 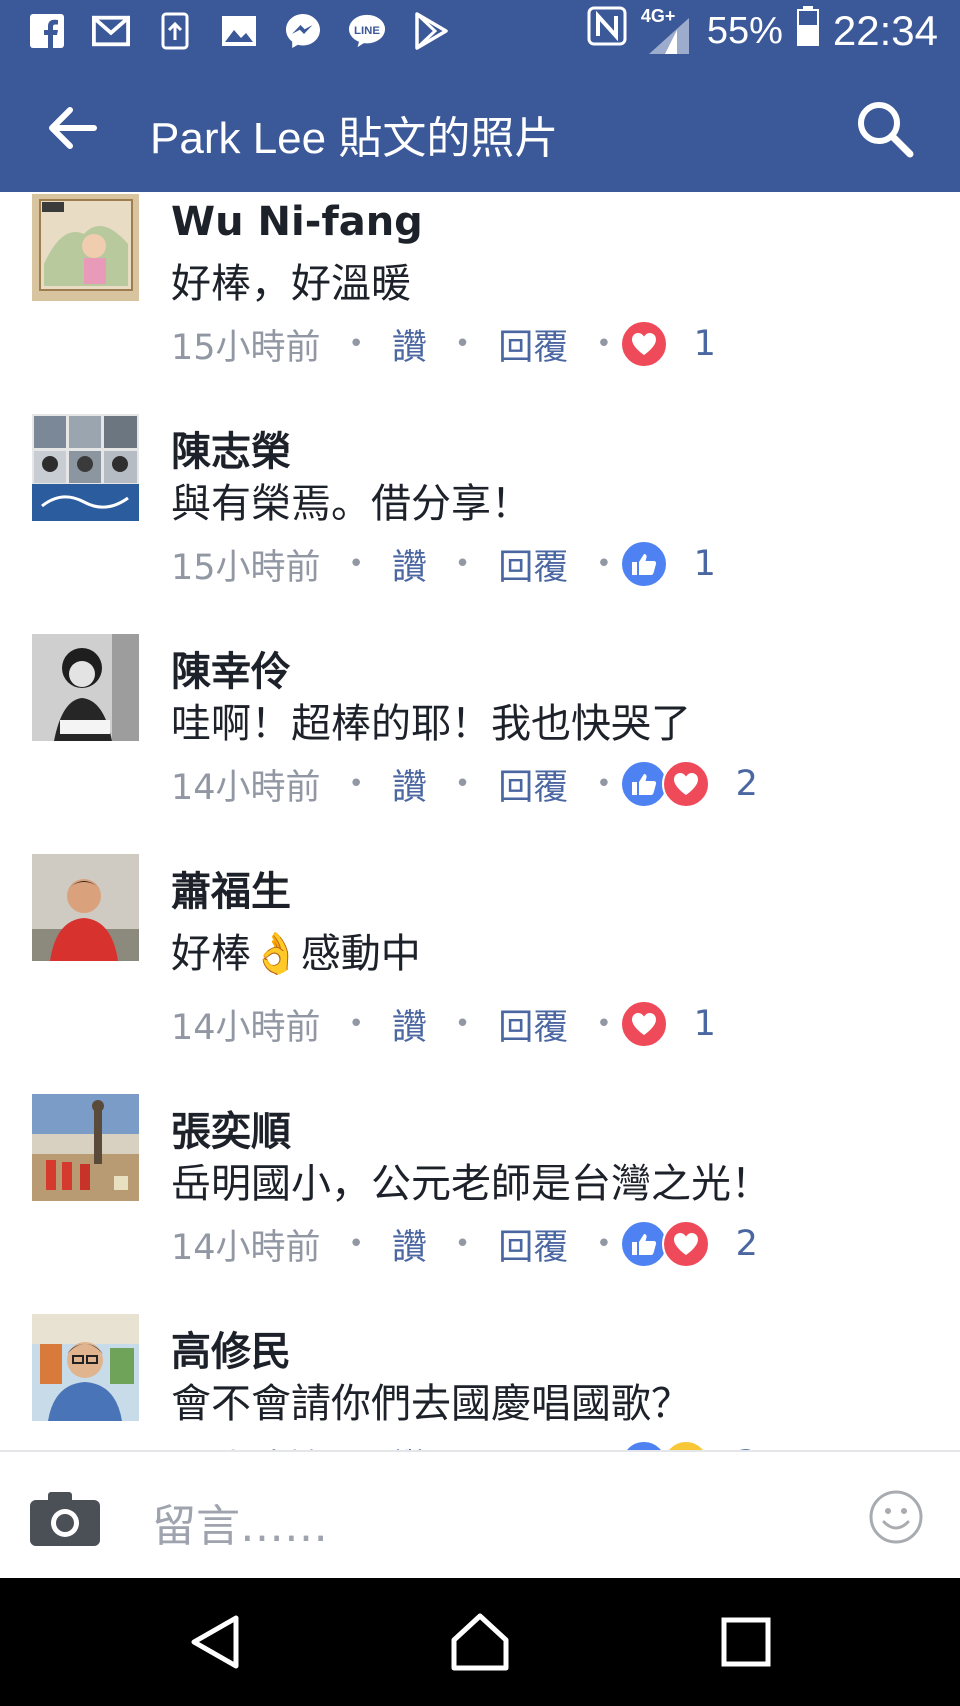 What do you see at coordinates (667, 30) in the screenshot?
I see `signal-icon: 4G+` at bounding box center [667, 30].